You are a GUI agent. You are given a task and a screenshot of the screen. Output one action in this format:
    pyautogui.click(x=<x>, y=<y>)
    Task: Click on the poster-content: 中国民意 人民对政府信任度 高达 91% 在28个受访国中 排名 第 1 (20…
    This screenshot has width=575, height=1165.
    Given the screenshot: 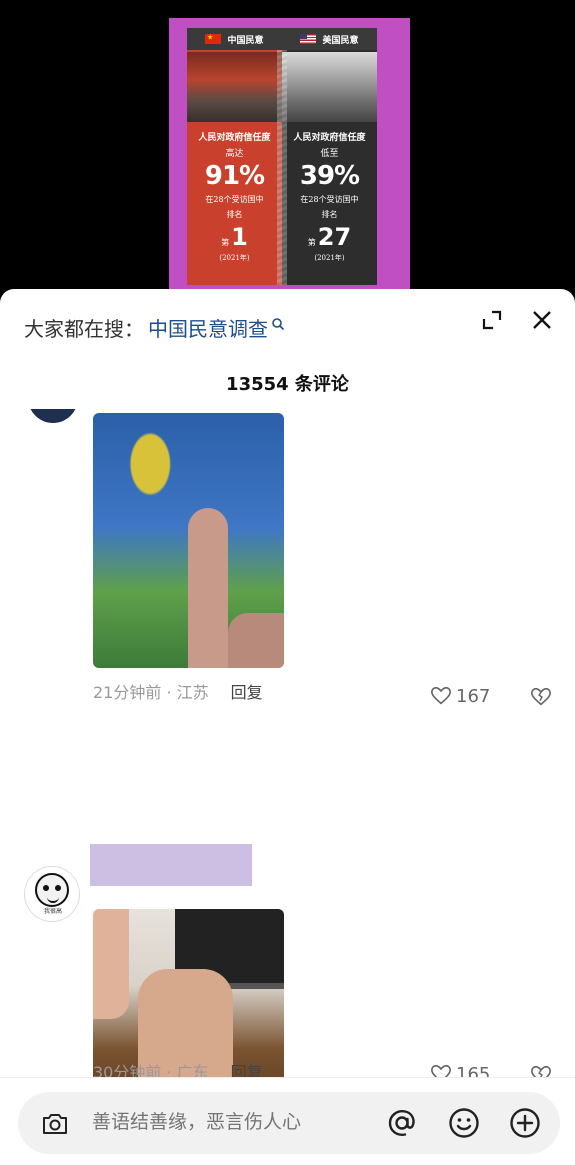 What is the action you would take?
    pyautogui.click(x=282, y=156)
    